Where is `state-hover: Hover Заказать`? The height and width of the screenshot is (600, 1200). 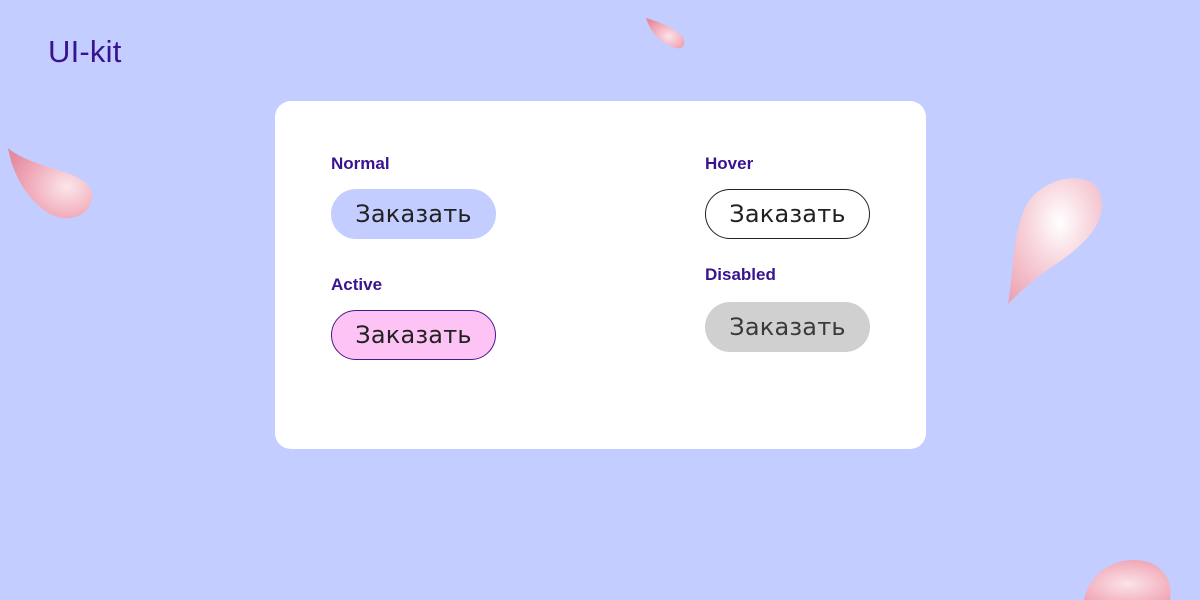
state-hover: Hover Заказать is located at coordinates (787, 196).